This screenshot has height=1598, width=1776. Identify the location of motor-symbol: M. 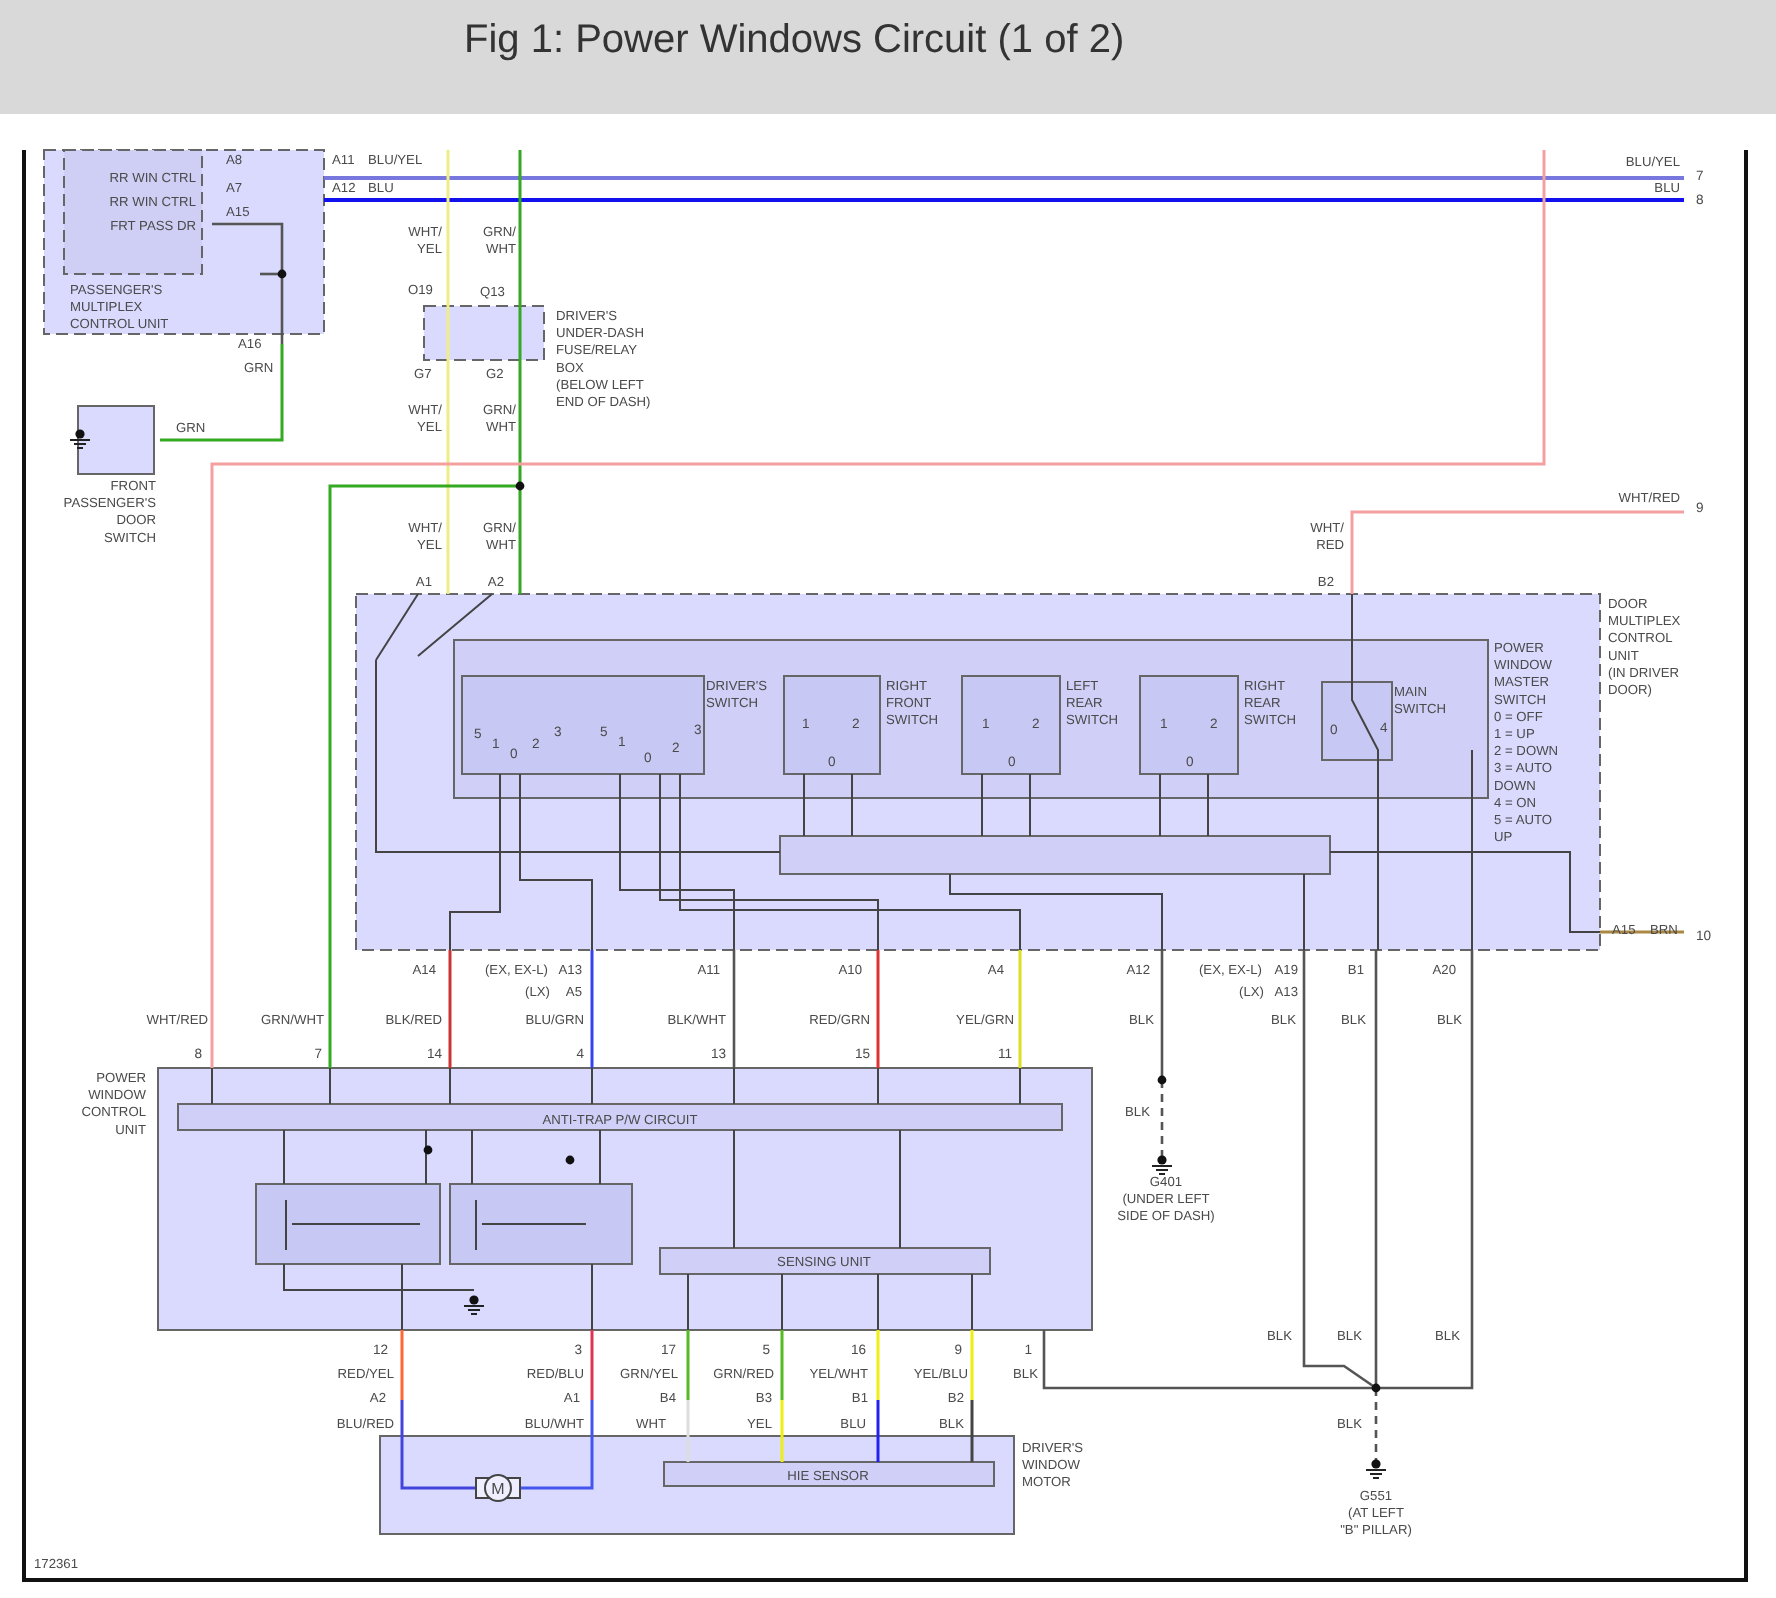
(498, 1489).